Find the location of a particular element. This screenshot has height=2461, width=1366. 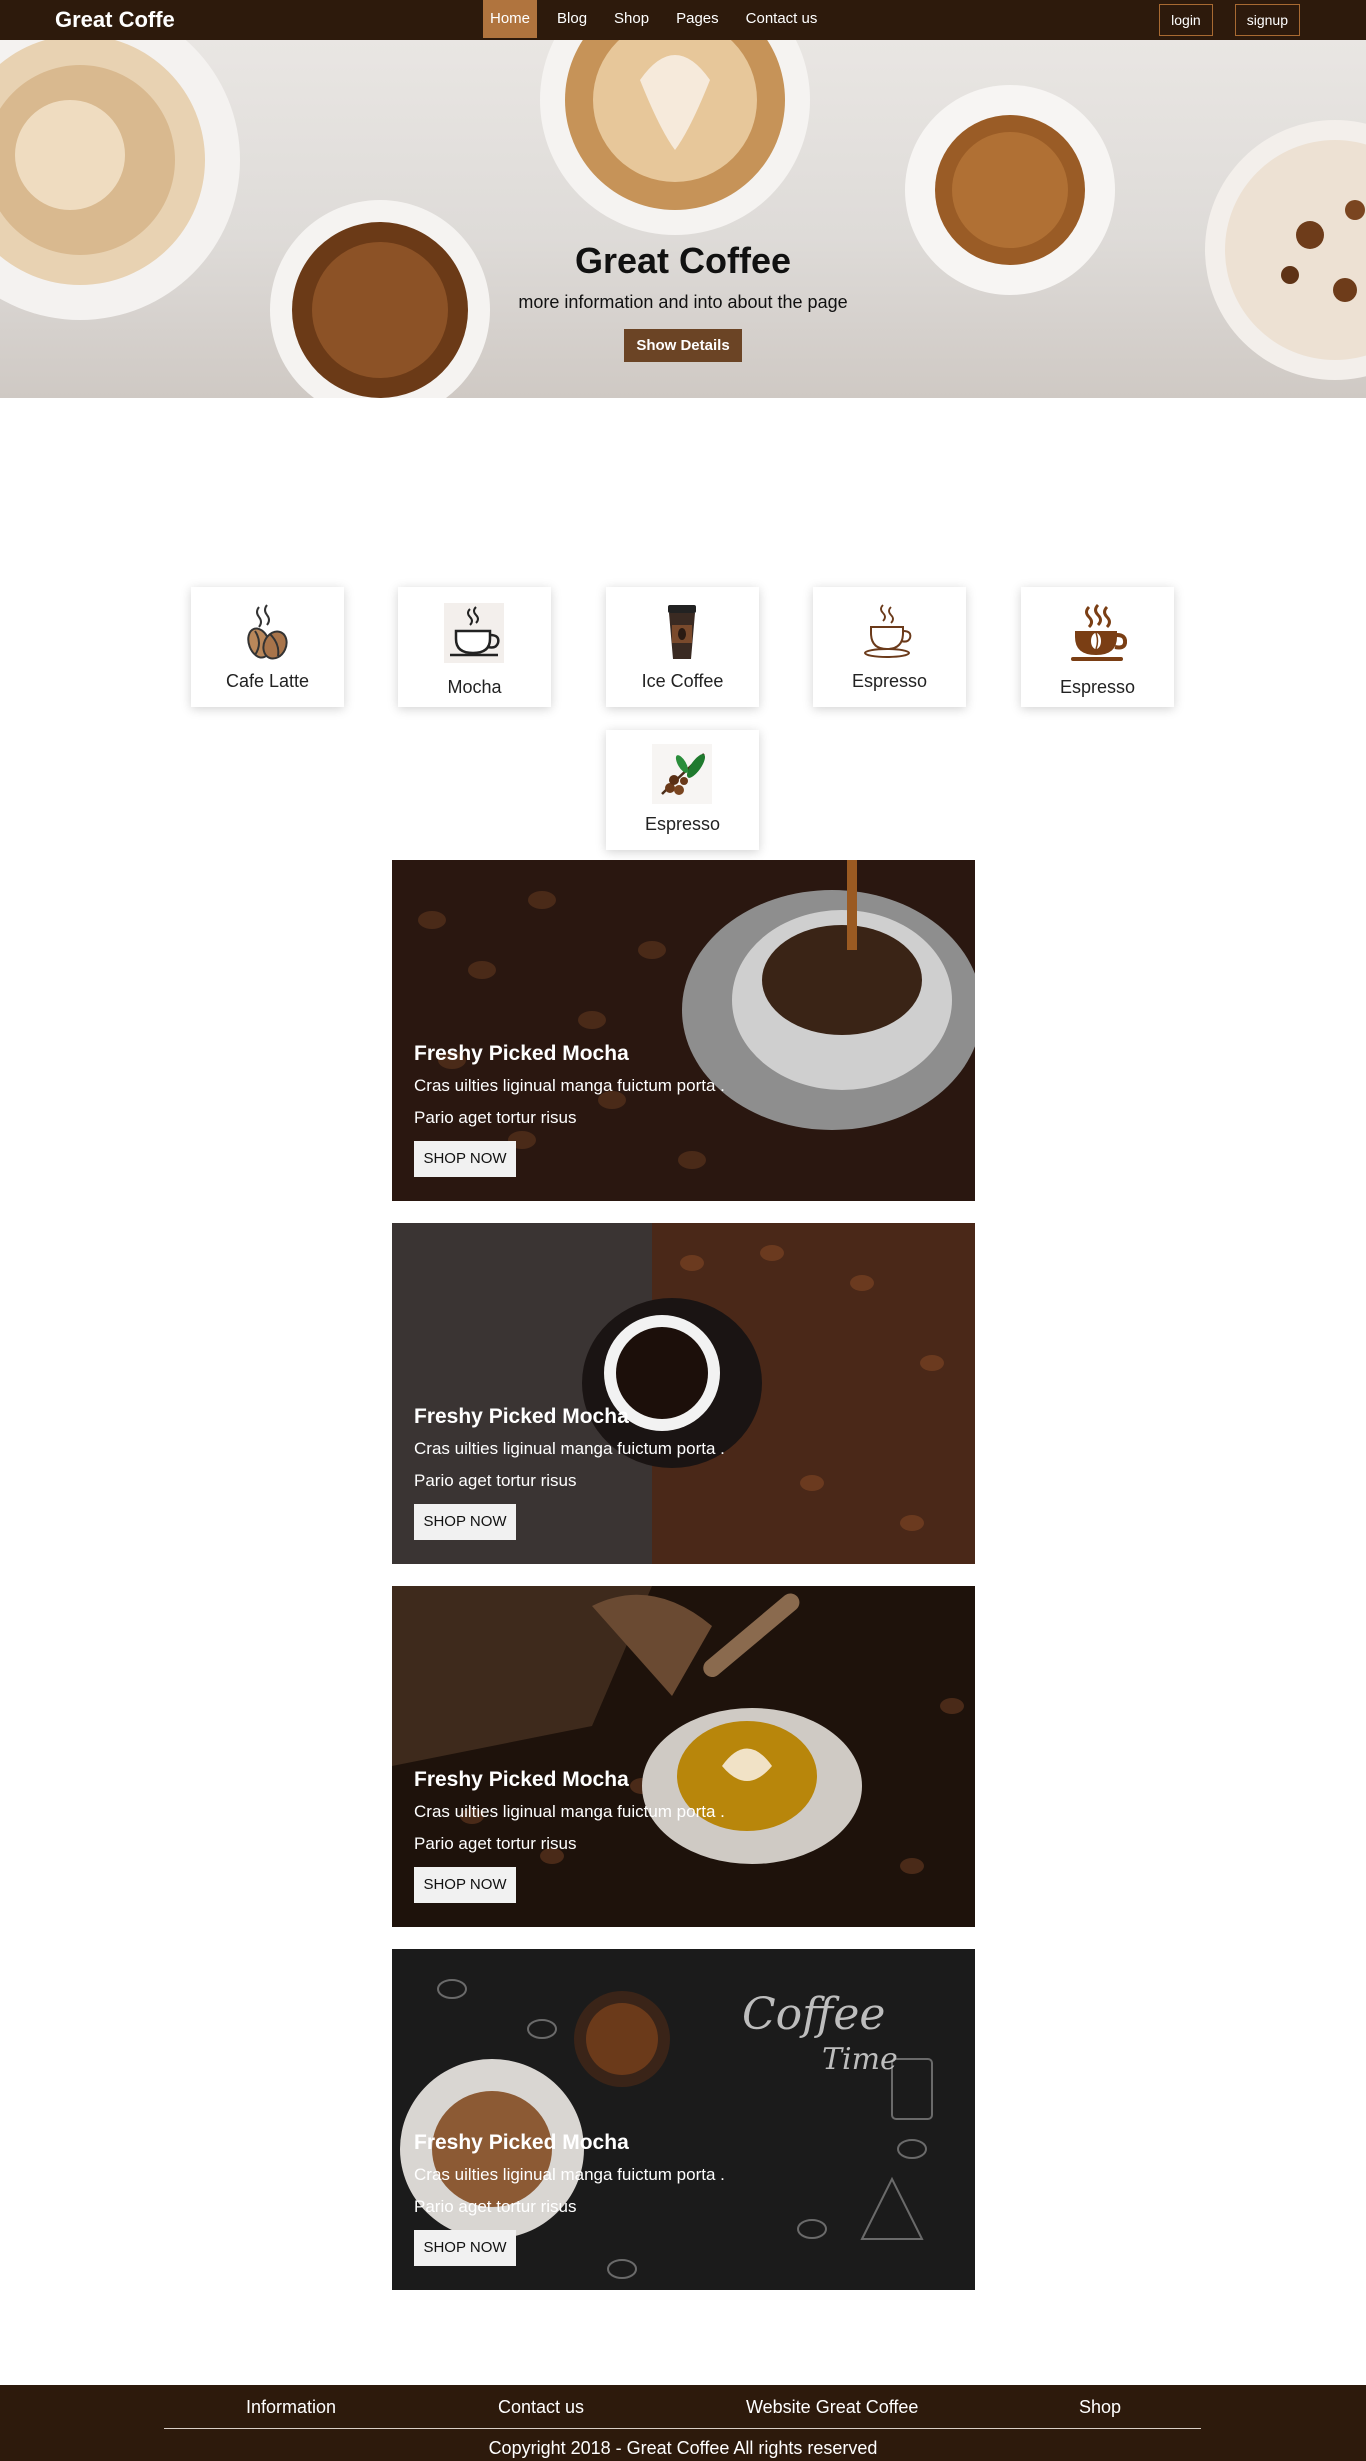

footer-link-website: Website Great Coffee is located at coordinates (832, 2407).